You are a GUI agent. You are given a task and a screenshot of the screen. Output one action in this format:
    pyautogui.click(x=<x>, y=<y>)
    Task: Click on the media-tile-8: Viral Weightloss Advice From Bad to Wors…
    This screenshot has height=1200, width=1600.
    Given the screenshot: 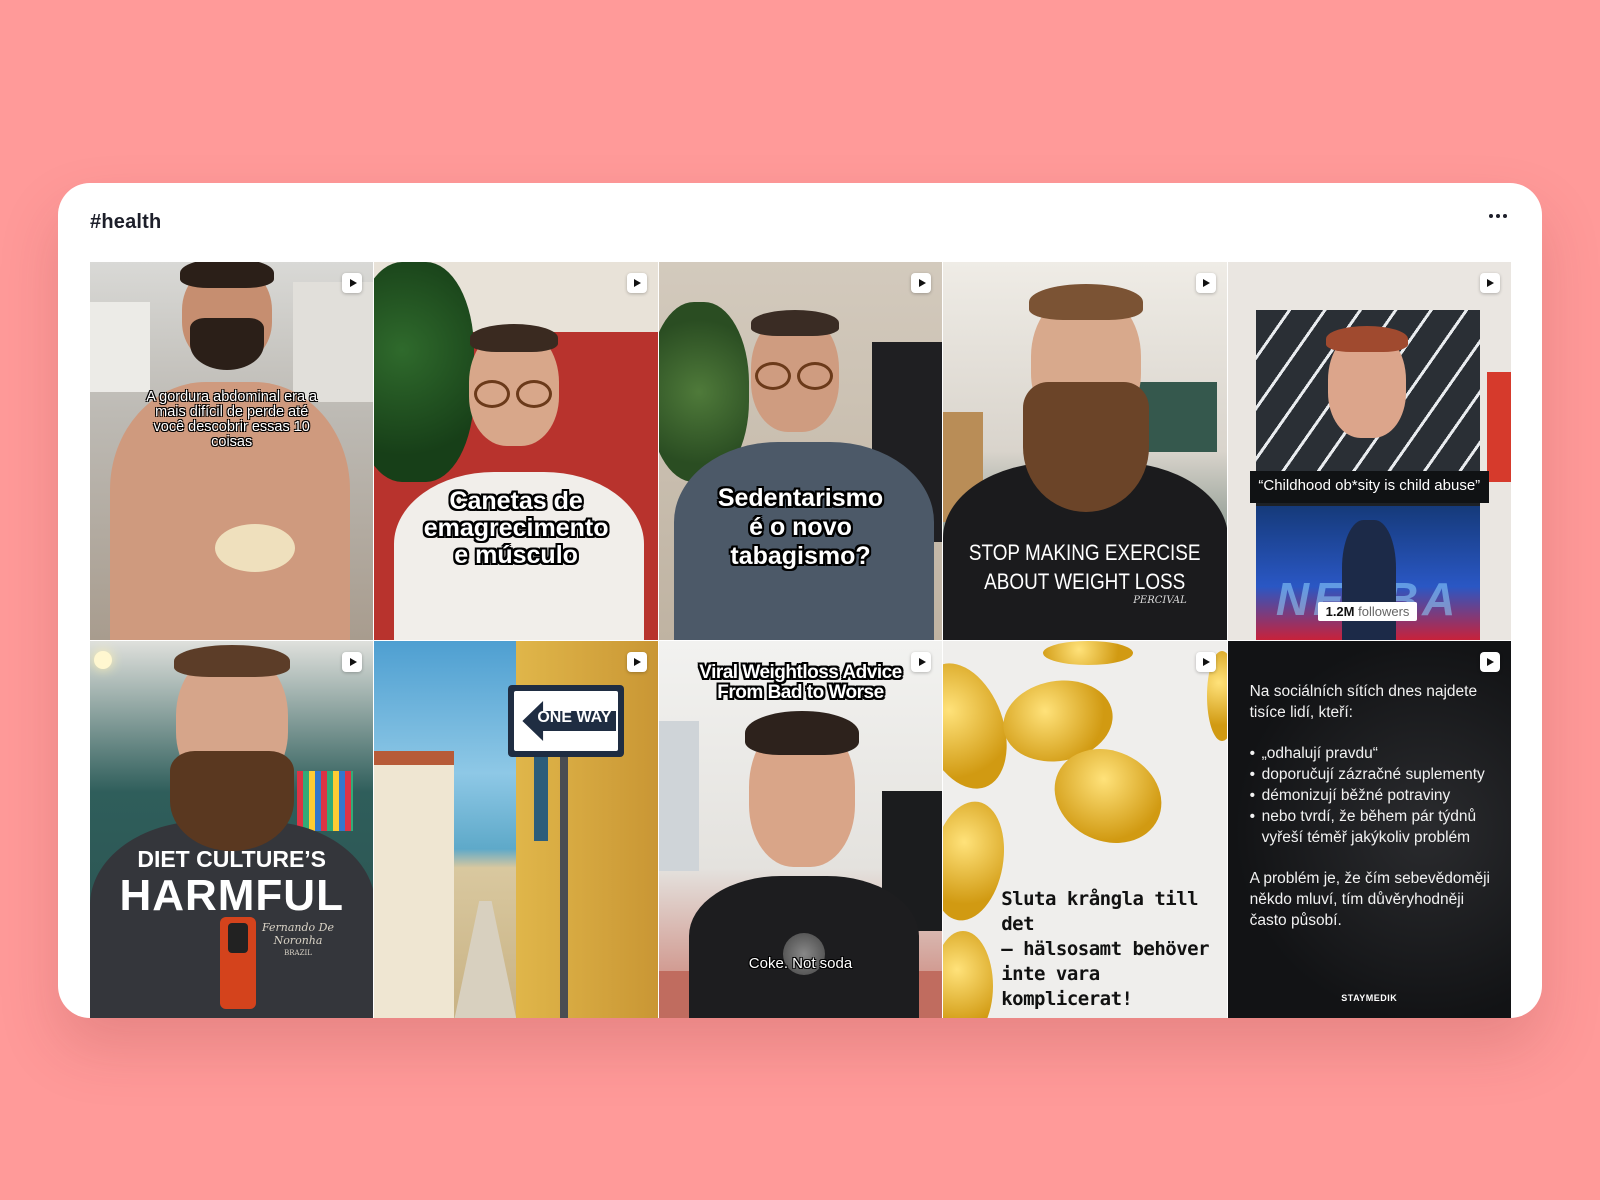 What is the action you would take?
    pyautogui.click(x=800, y=829)
    